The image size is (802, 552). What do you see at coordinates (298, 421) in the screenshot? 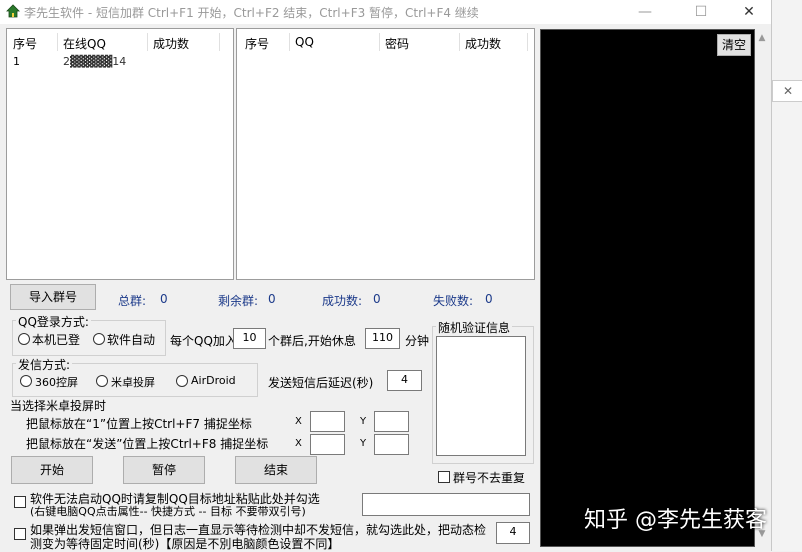
I see `x1-label: X` at bounding box center [298, 421].